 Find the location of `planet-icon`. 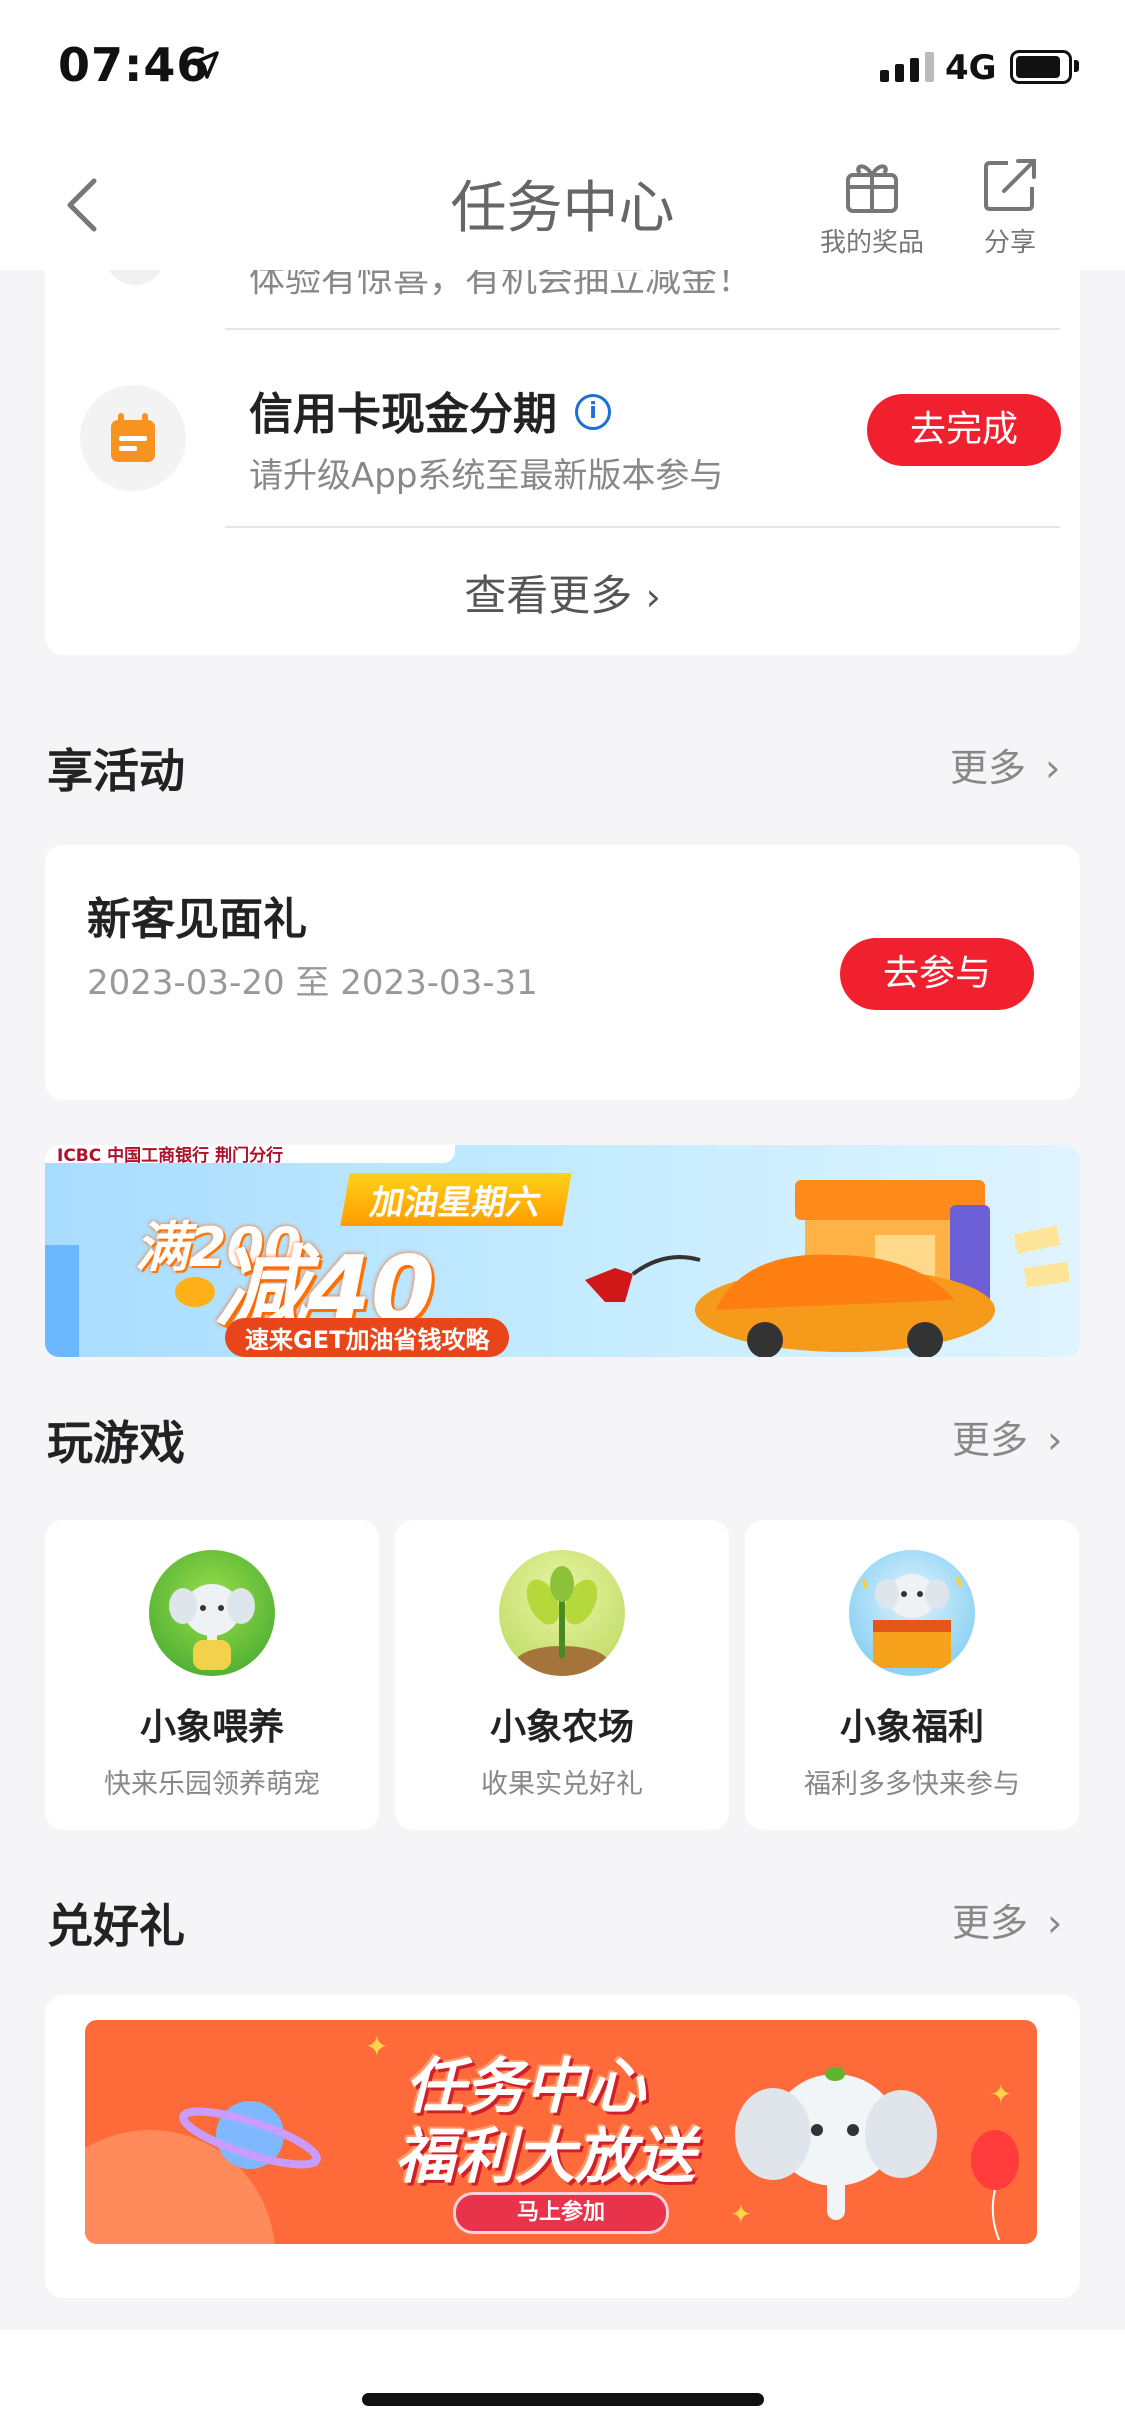

planet-icon is located at coordinates (250, 2135).